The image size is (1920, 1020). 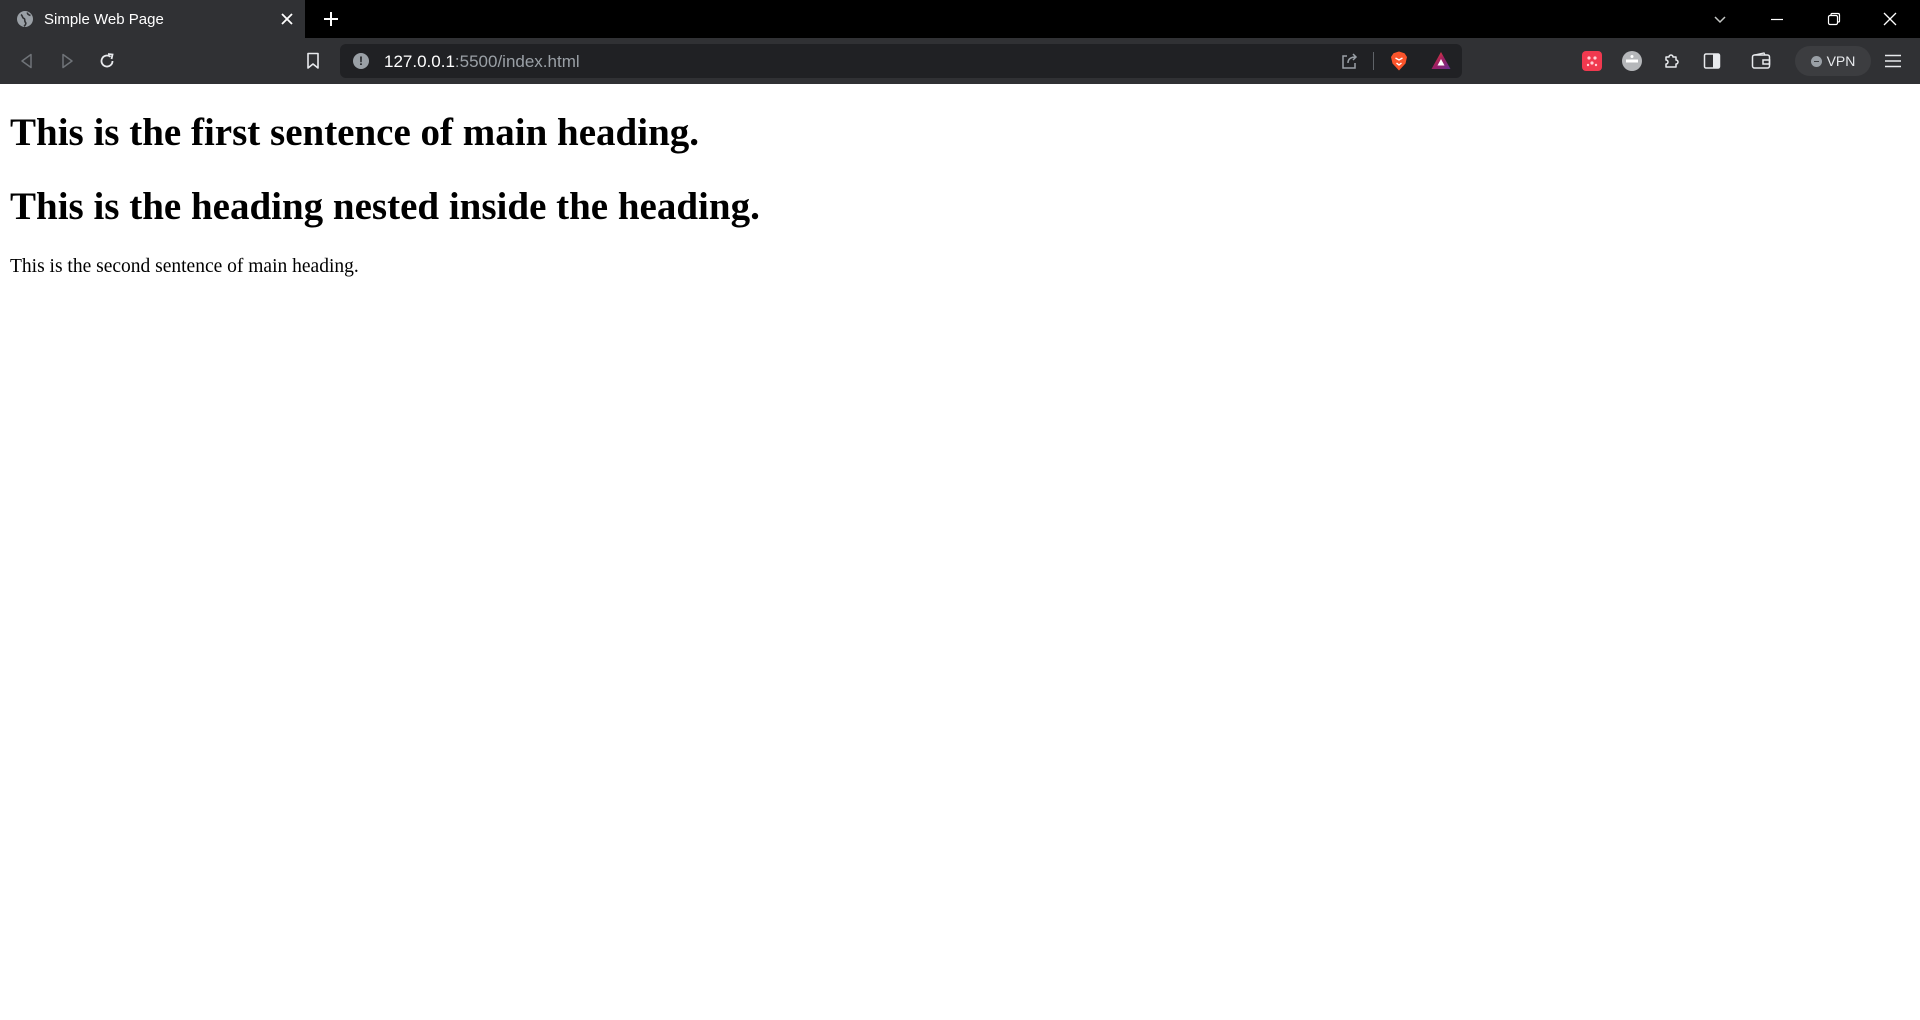 What do you see at coordinates (67, 61) in the screenshot?
I see `forward-button` at bounding box center [67, 61].